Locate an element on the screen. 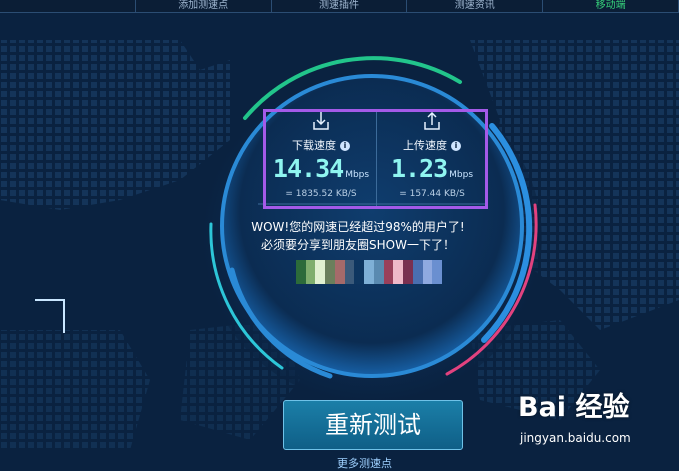  more-test-points-link: 更多测速点 is located at coordinates (364, 463).